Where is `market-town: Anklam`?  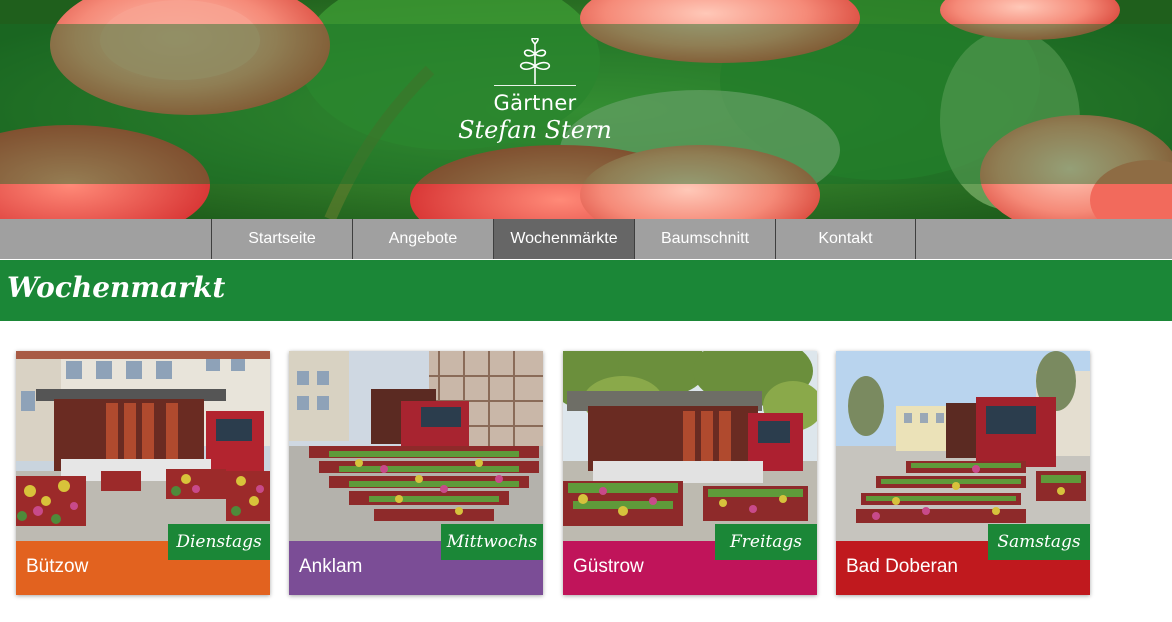 market-town: Anklam is located at coordinates (331, 566).